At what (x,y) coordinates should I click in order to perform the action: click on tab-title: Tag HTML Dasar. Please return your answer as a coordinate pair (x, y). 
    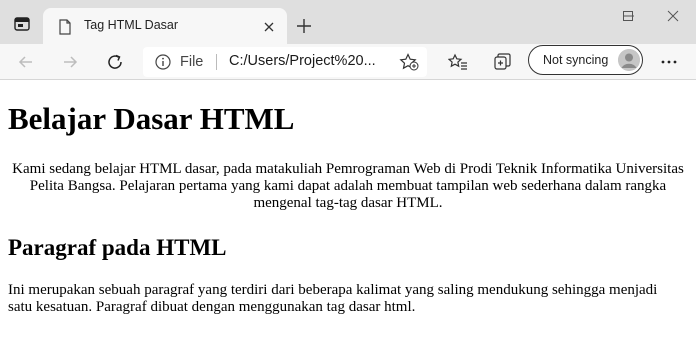
    Looking at the image, I should click on (131, 25).